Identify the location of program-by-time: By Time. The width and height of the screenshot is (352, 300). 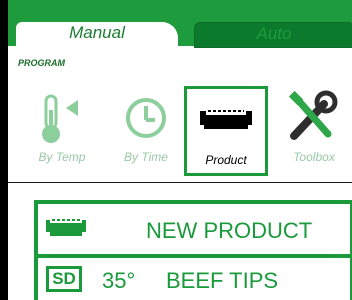
(146, 130).